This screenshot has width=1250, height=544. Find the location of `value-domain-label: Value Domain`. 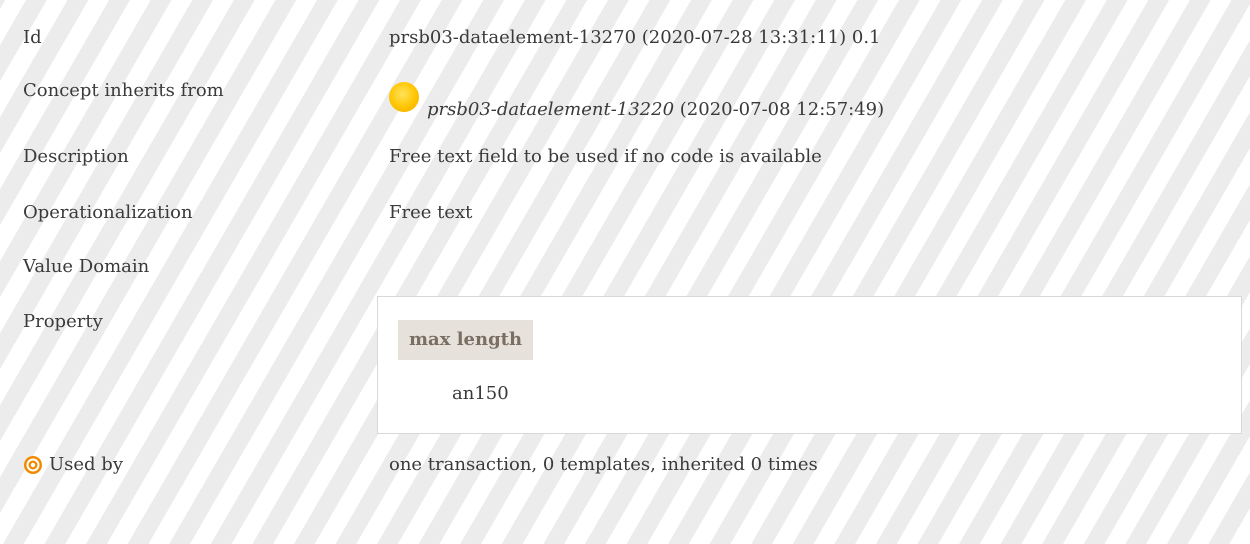

value-domain-label: Value Domain is located at coordinates (86, 266).